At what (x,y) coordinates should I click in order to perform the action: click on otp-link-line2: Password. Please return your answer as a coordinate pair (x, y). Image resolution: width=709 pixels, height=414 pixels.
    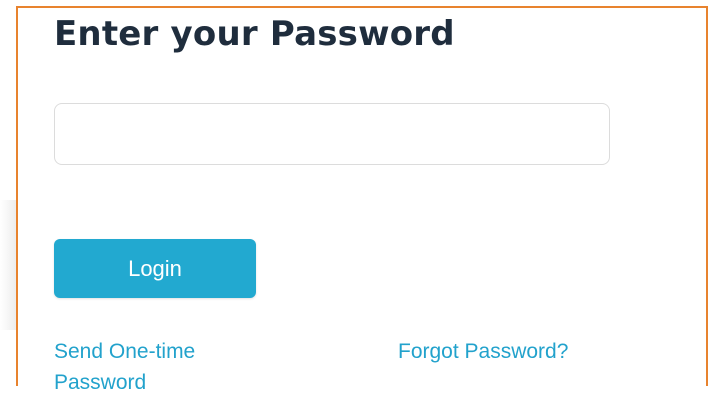
    Looking at the image, I should click on (100, 382).